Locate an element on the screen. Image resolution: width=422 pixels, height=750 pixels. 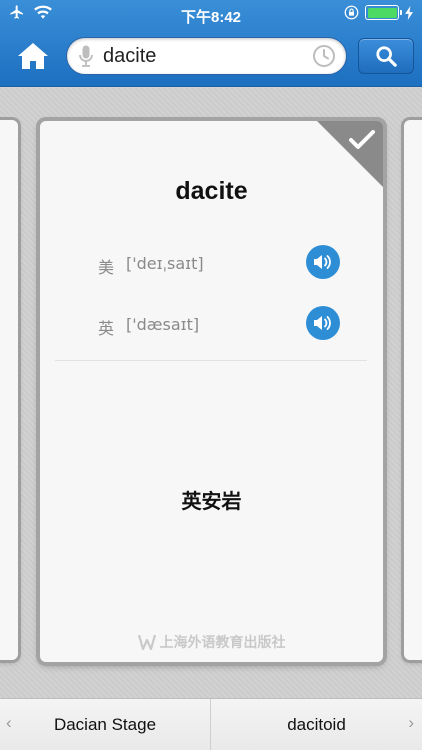
search-box is located at coordinates (206, 56).